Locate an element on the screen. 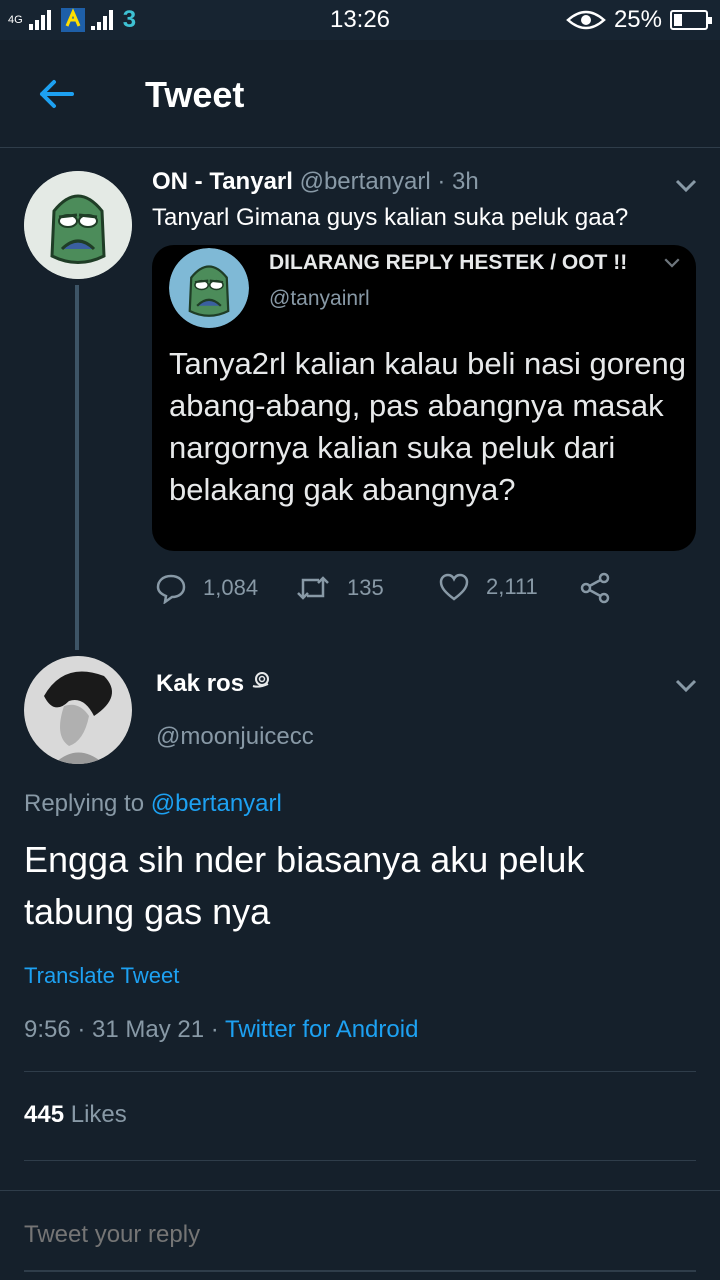 Image resolution: width=720 pixels, height=1280 pixels. share-icon is located at coordinates (595, 588).